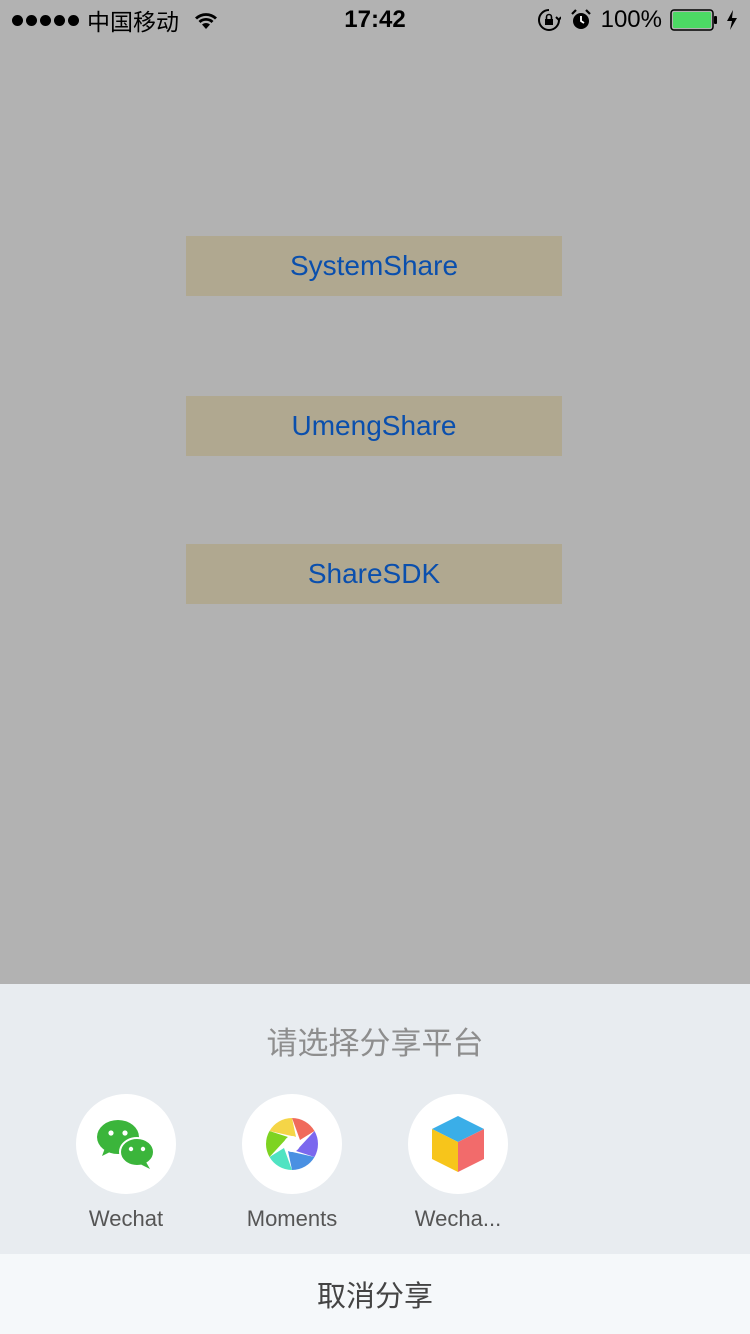 This screenshot has height=1334, width=750. Describe the element at coordinates (580, 19) in the screenshot. I see `alarm-icon` at that location.